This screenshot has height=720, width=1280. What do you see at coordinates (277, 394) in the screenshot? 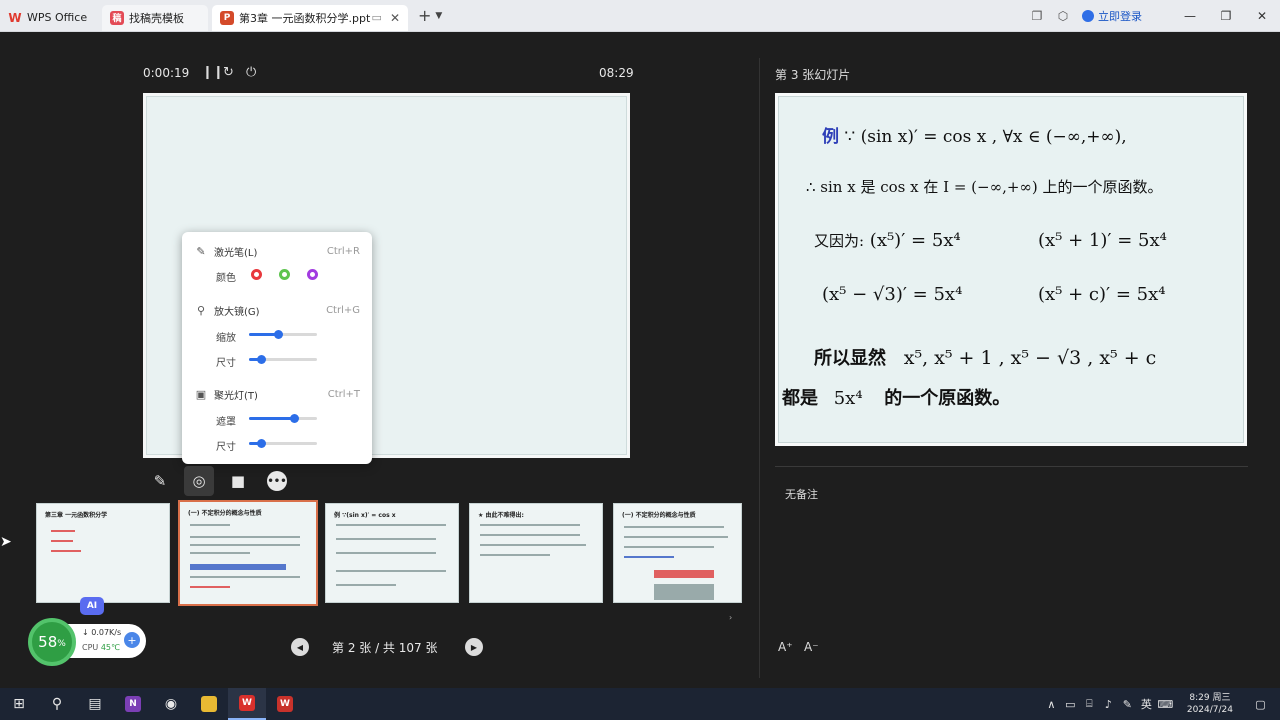
I see `spotlight-item: ▣ 聚光灯(T) Ctrl+T` at bounding box center [277, 394].